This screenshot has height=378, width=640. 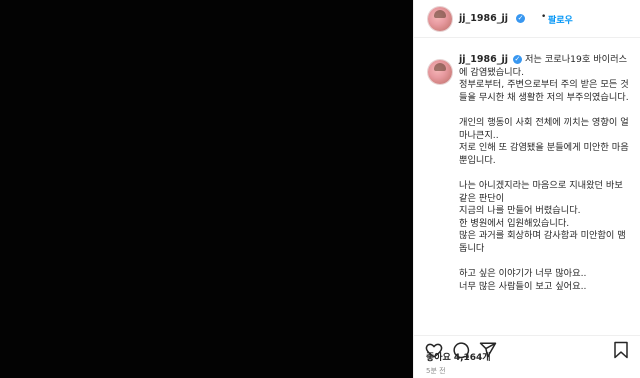 I want to click on likes-count: 좋아요 4,164개, so click(x=458, y=356).